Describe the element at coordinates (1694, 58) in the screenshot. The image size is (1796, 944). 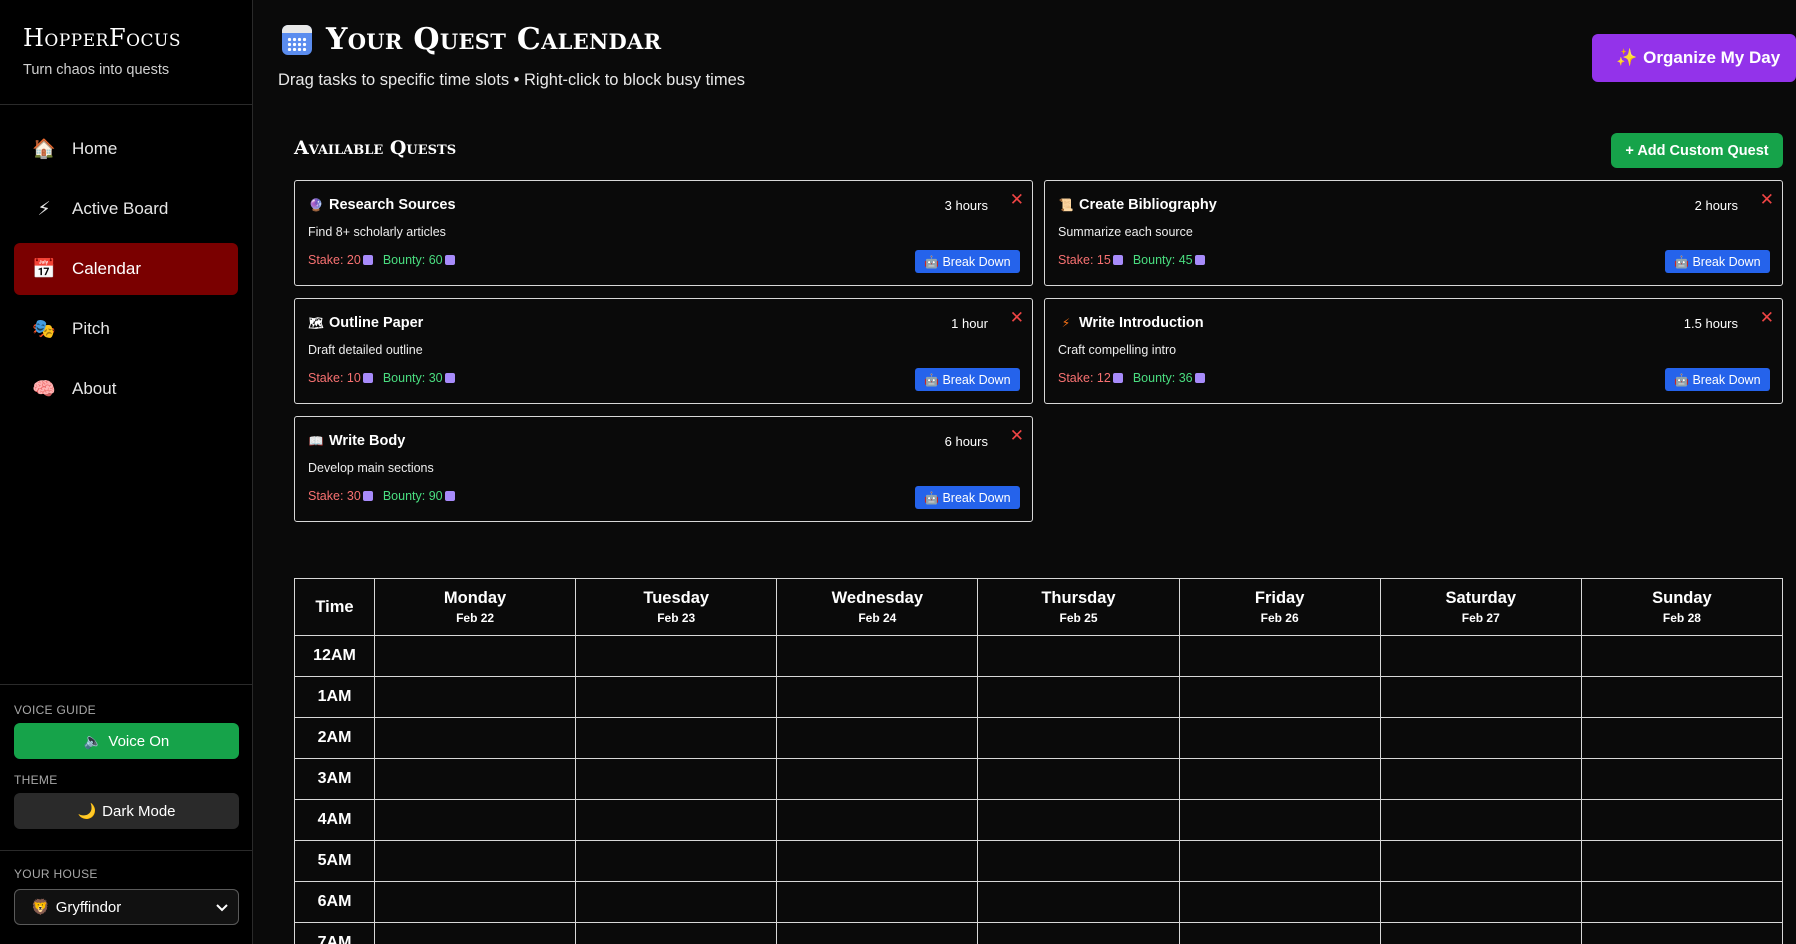
I see `organize-my-day-button: ✨ Organize My Day` at that location.